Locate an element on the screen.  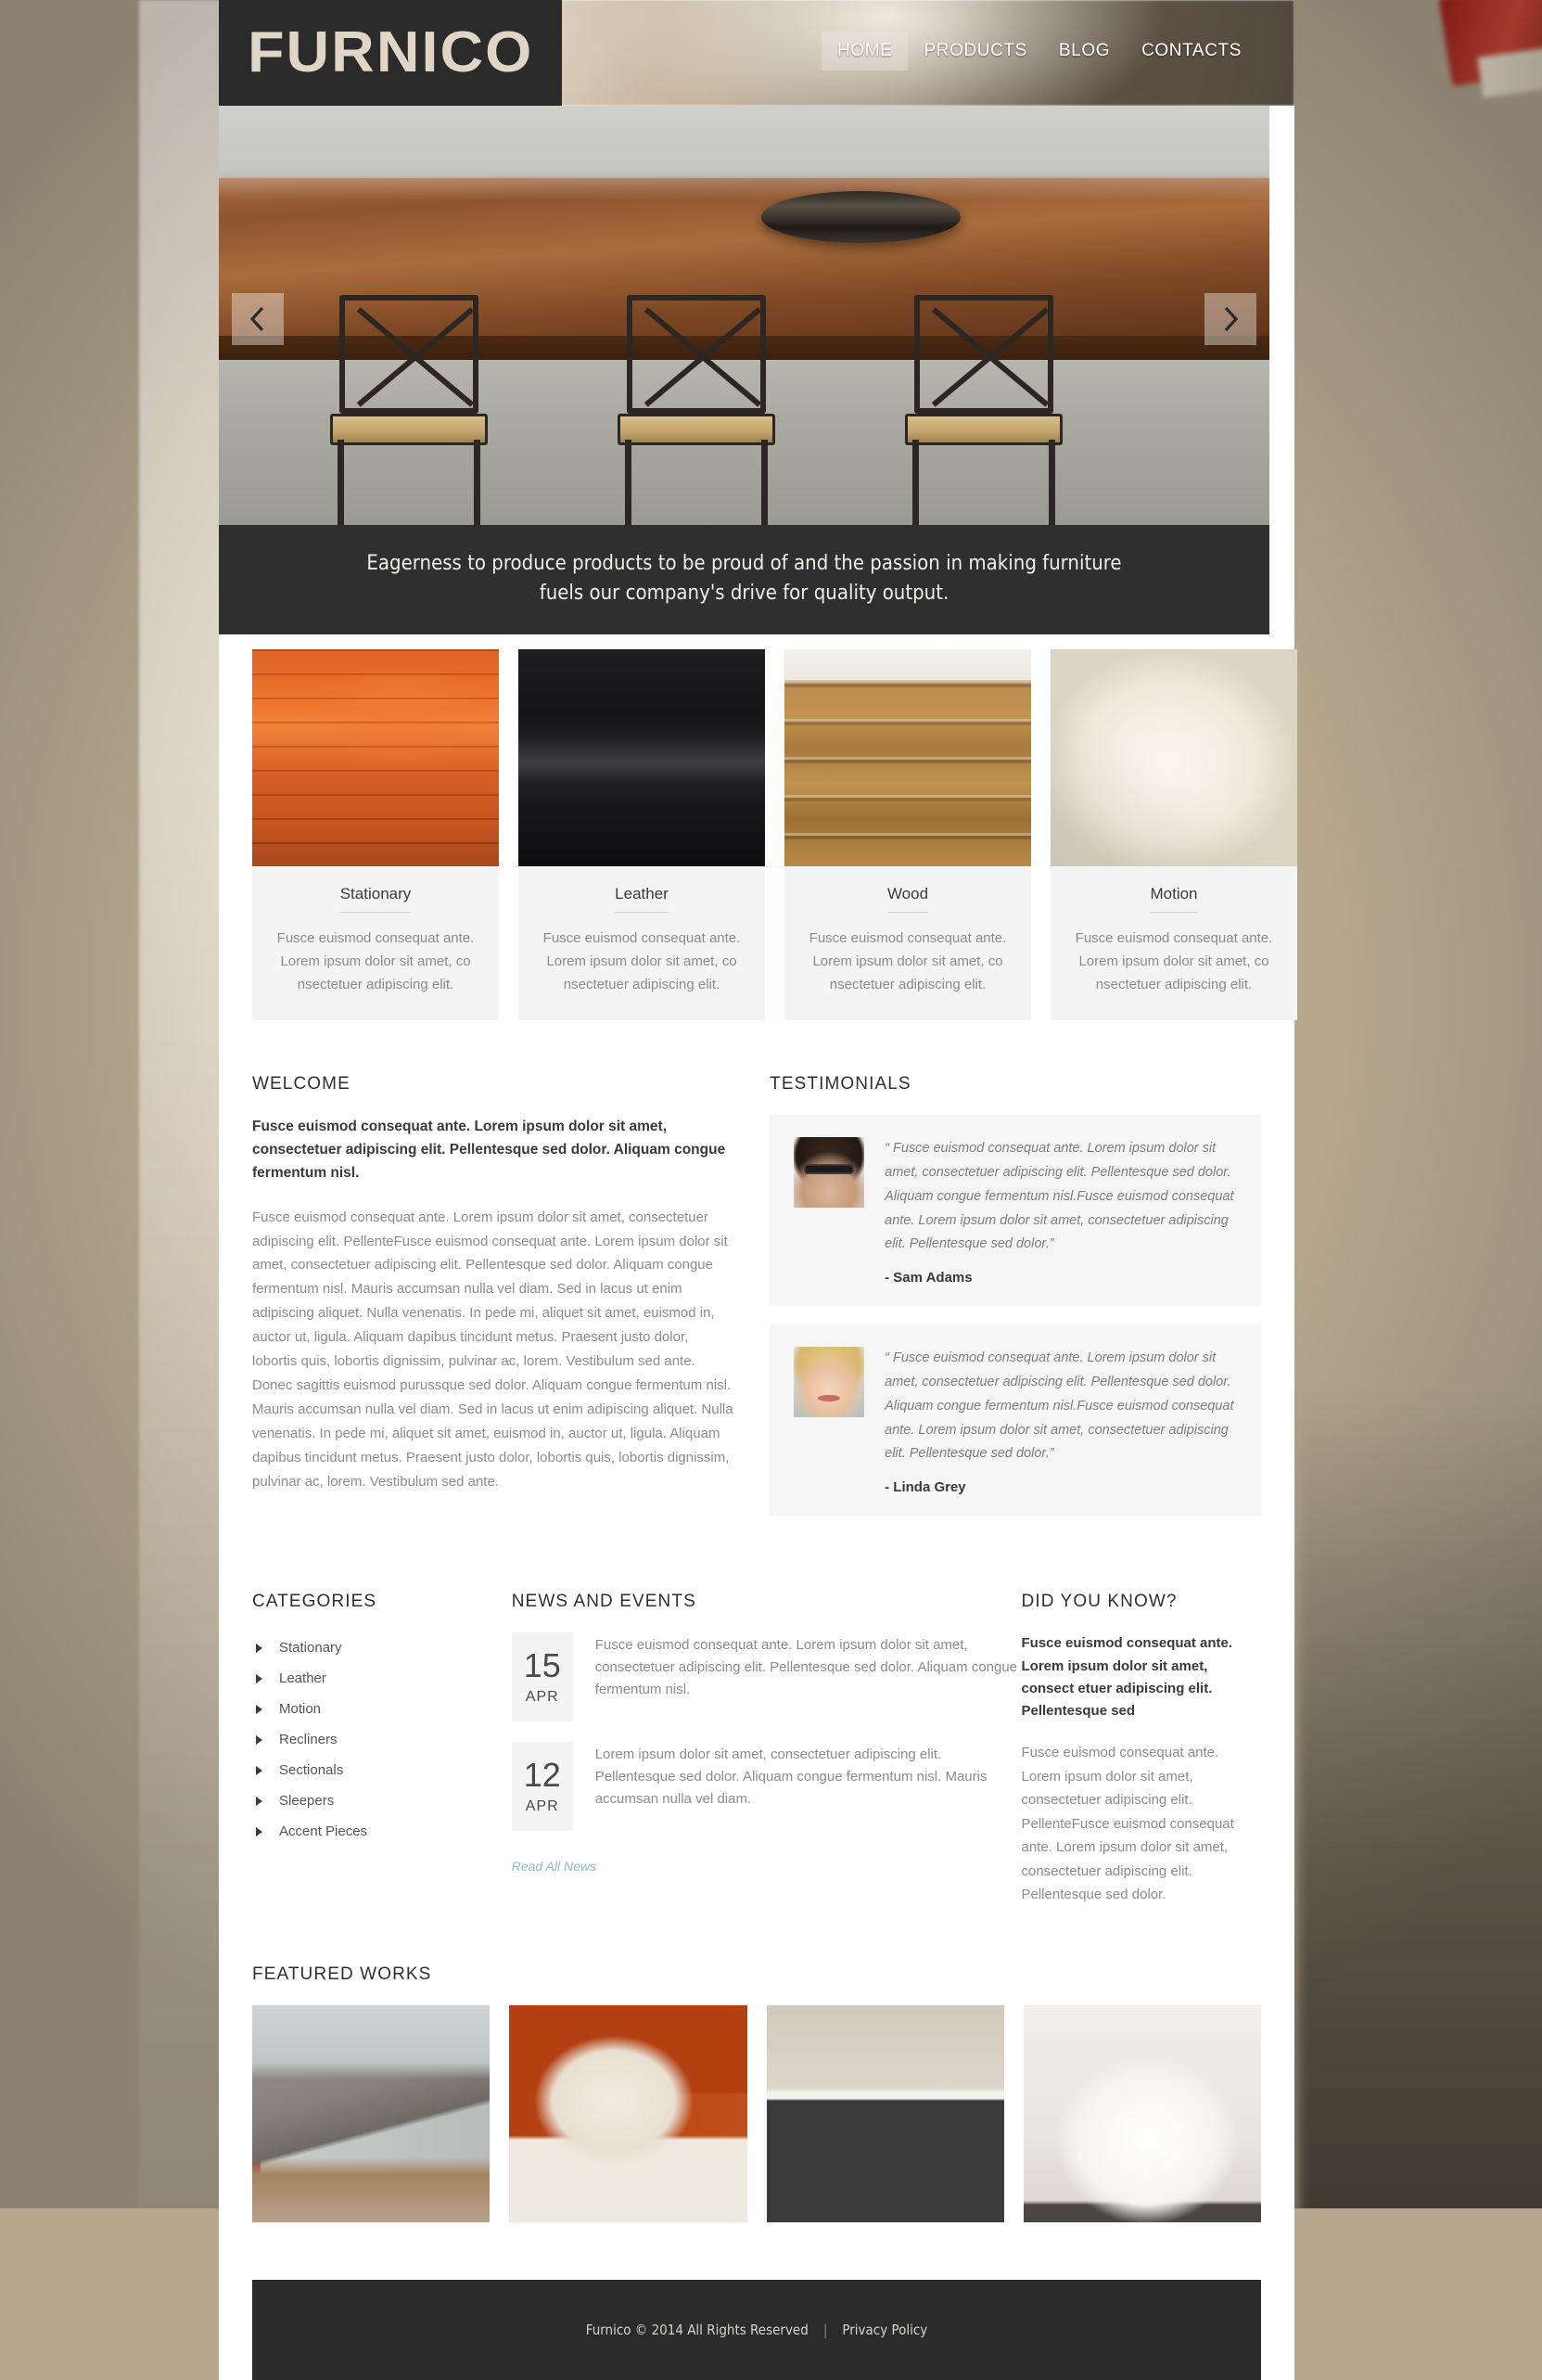
welcome-heading: WELCOME is located at coordinates (301, 1084).